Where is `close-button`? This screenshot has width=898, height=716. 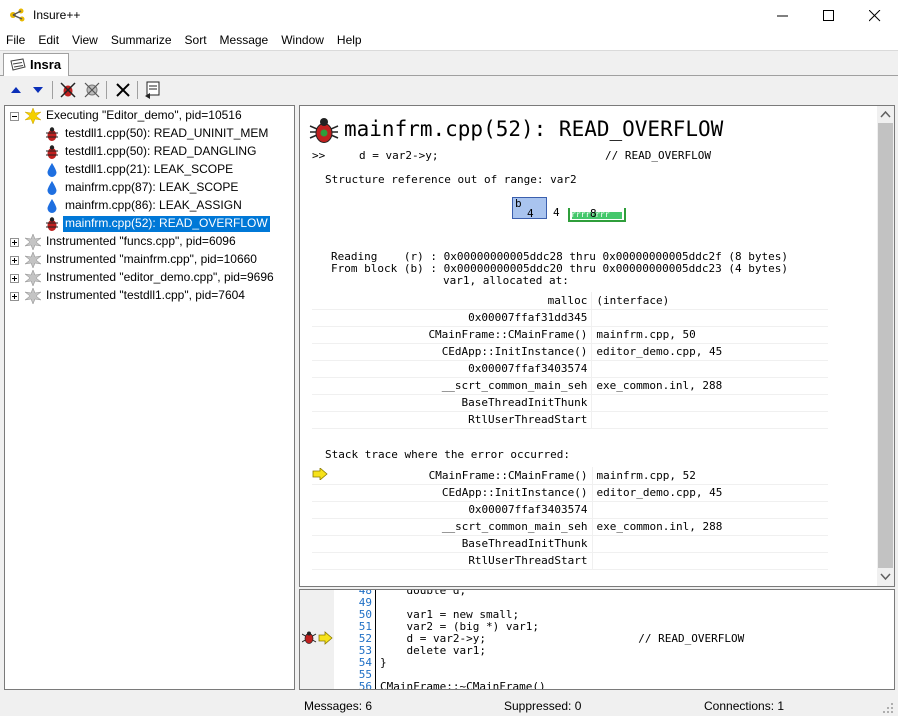 close-button is located at coordinates (875, 15).